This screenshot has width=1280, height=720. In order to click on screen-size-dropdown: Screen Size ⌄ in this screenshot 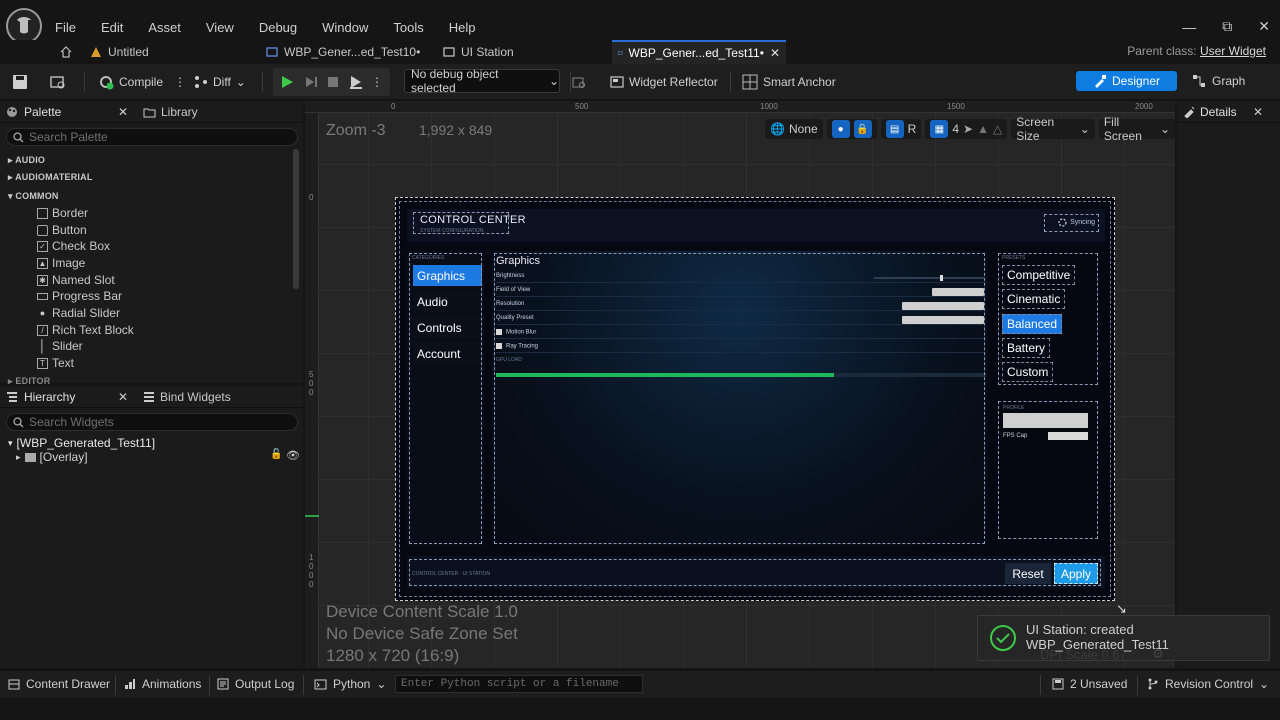, I will do `click(1053, 129)`.